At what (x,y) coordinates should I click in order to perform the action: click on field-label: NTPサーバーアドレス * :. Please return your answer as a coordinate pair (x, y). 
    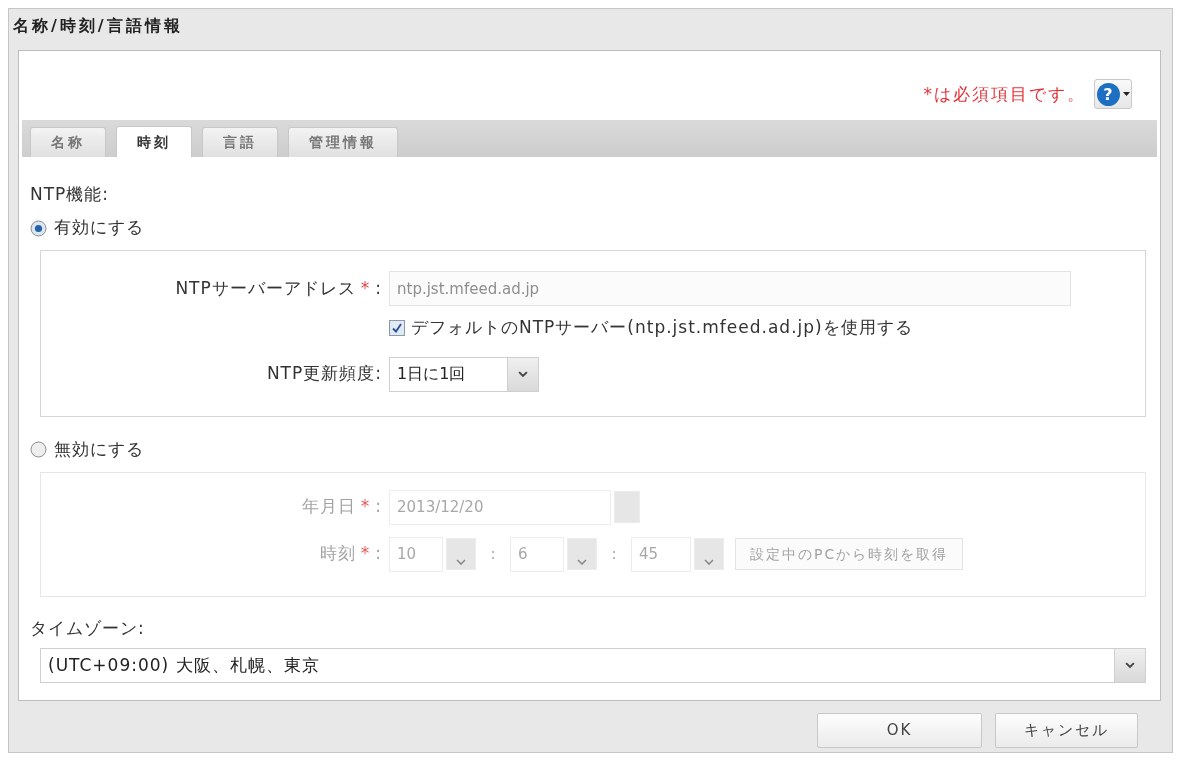
    Looking at the image, I should click on (278, 287).